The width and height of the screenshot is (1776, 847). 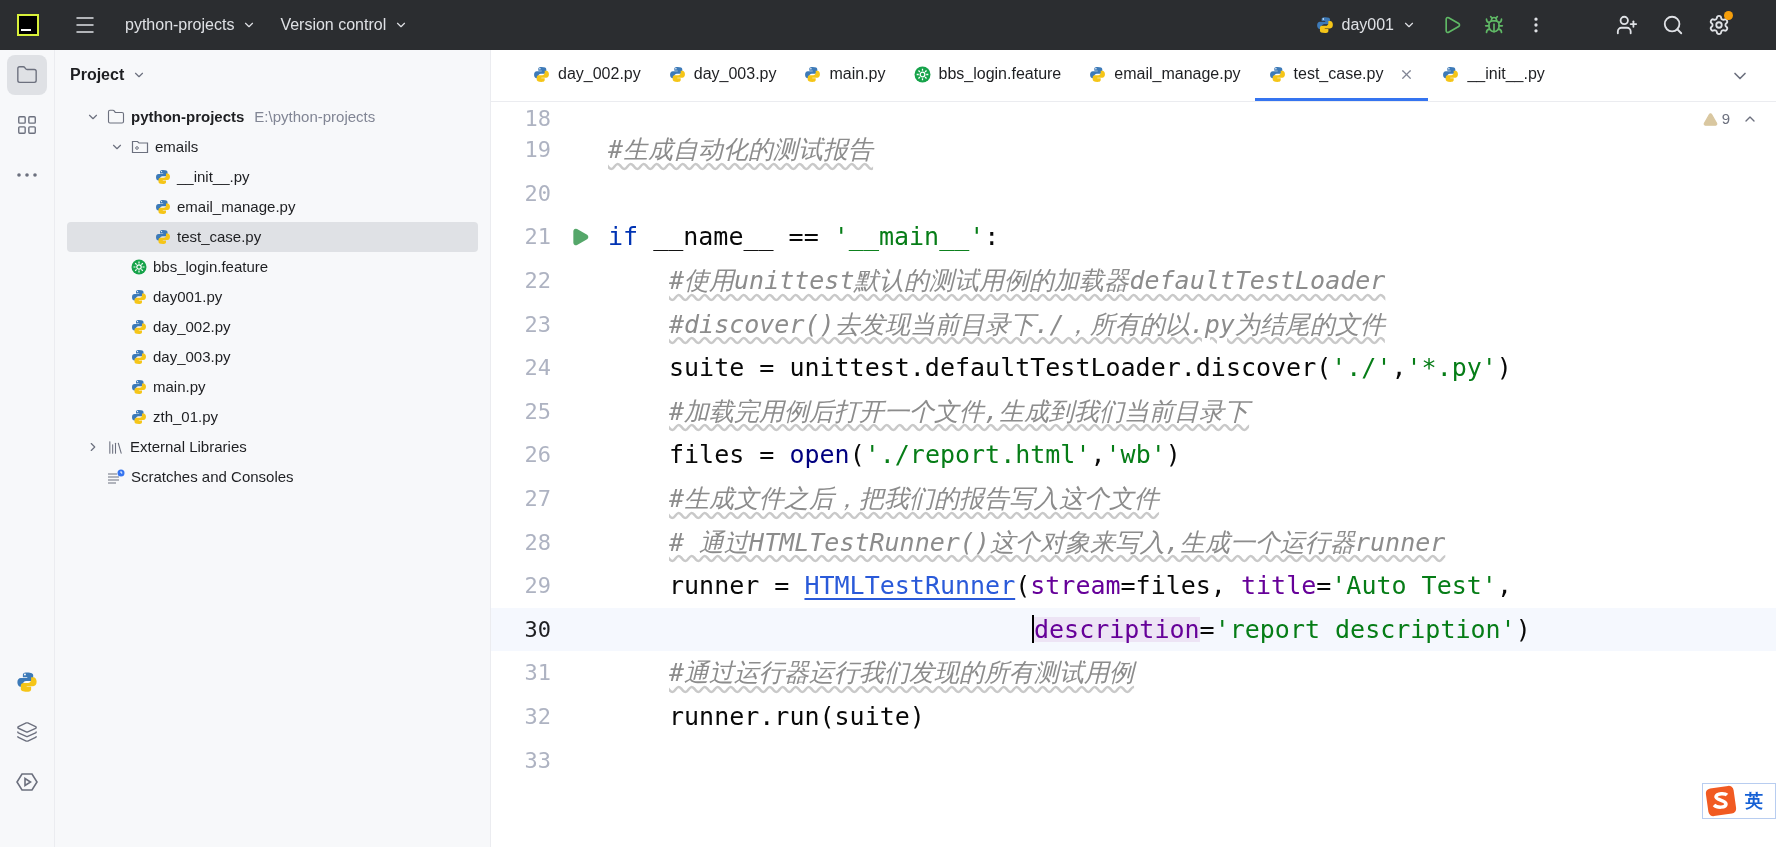 I want to click on add-user-icon, so click(x=1627, y=25).